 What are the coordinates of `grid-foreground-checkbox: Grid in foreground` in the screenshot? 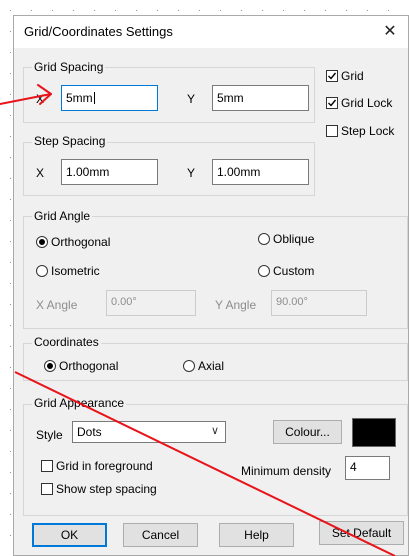 It's located at (97, 466).